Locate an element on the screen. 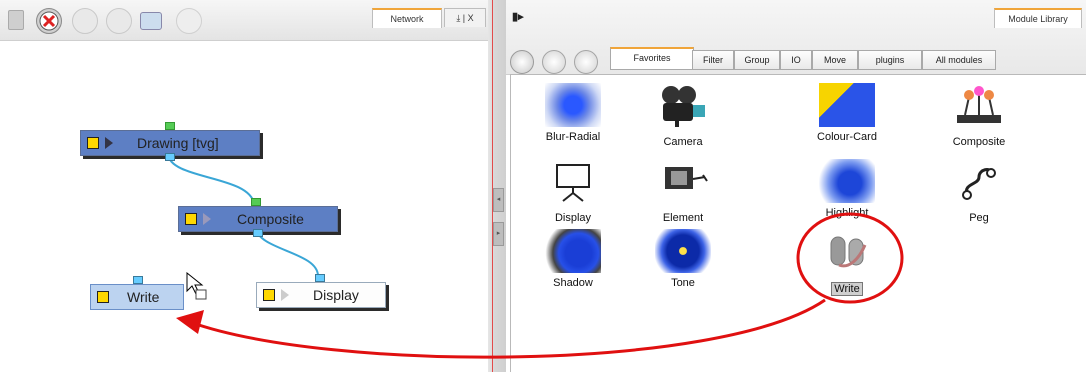 The height and width of the screenshot is (372, 1086). highlight-circle is located at coordinates (850, 258).